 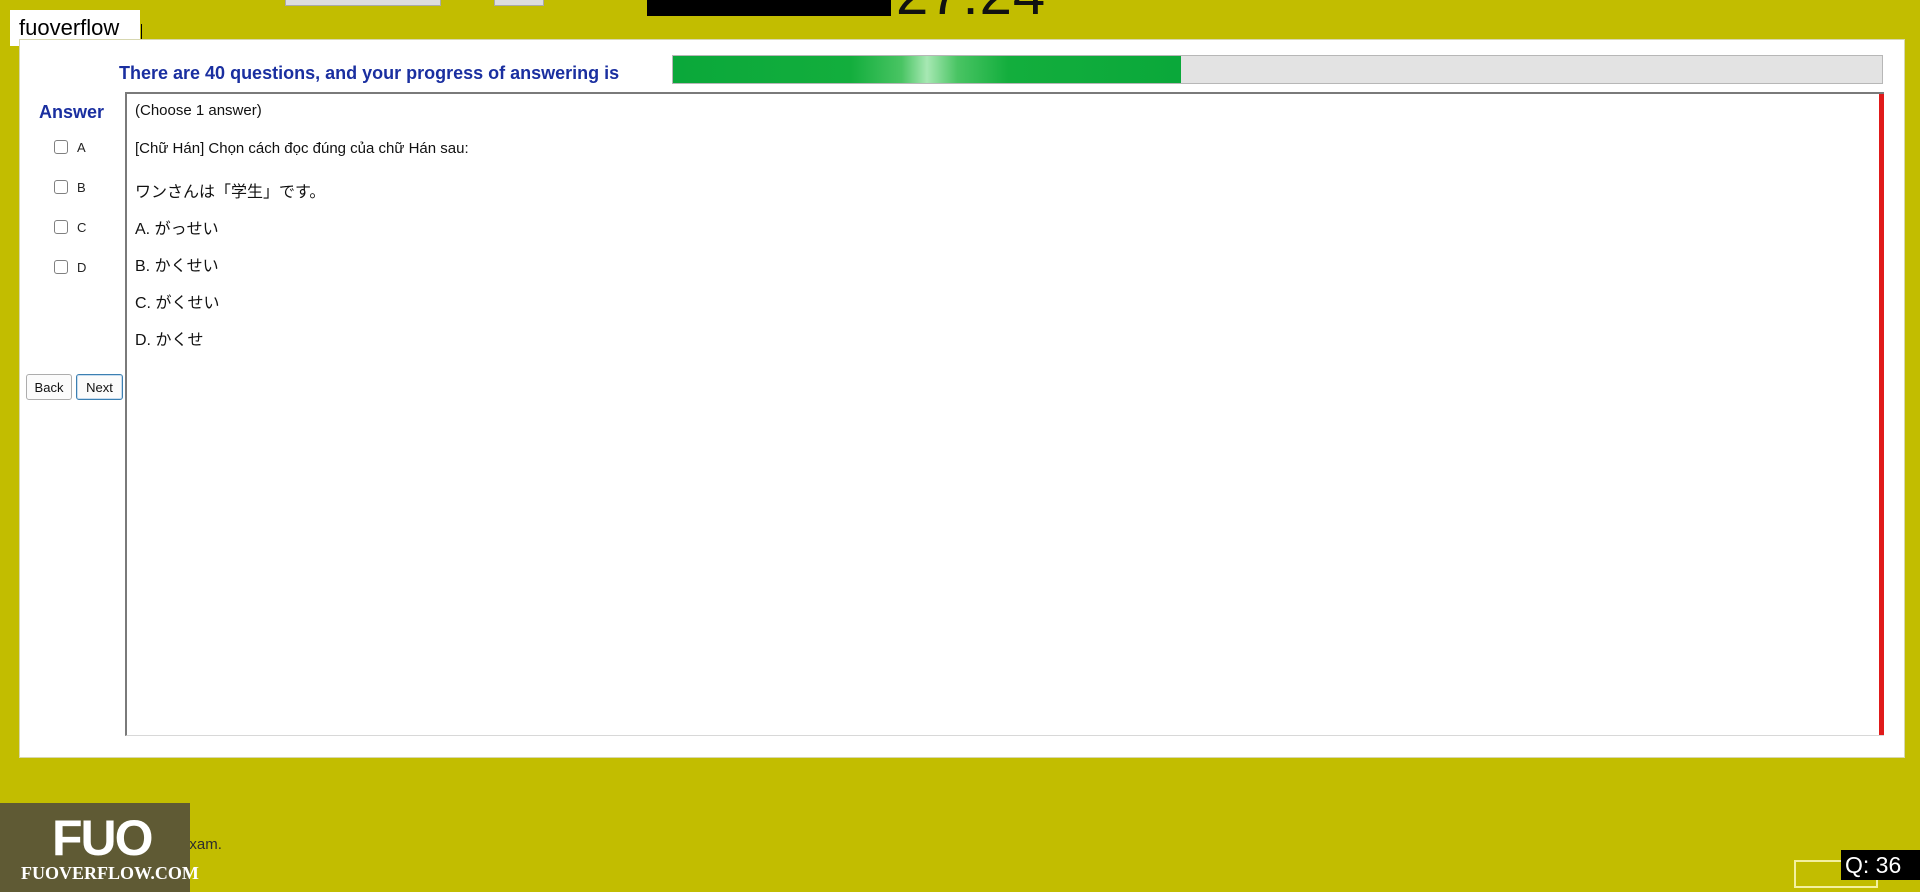 What do you see at coordinates (198, 110) in the screenshot?
I see `question-instruction: (Choose 1 answer)` at bounding box center [198, 110].